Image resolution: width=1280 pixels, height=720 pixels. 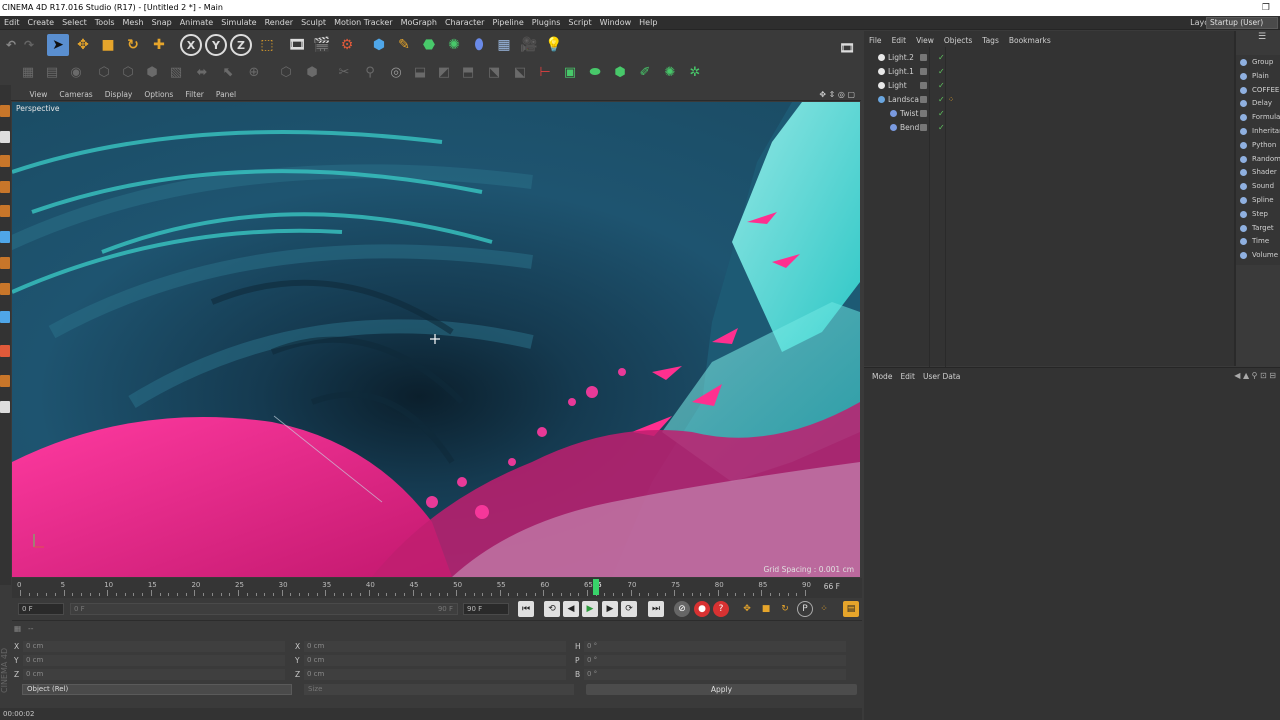 What do you see at coordinates (1269, 41) in the screenshot?
I see `panel-menu-icon: ☰` at bounding box center [1269, 41].